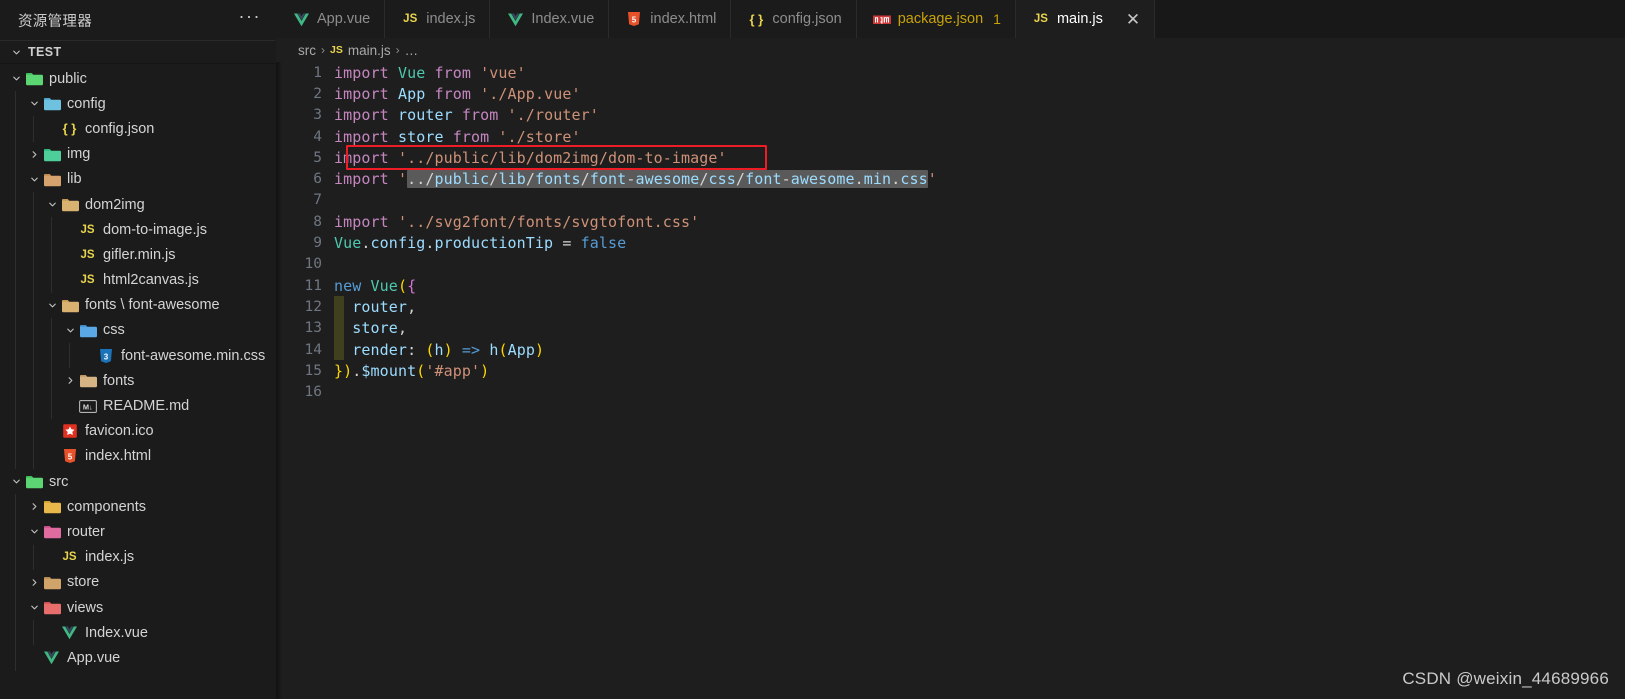 This screenshot has width=1625, height=699. I want to click on tree-item-favicon-ico: favicon.ico, so click(137, 431).